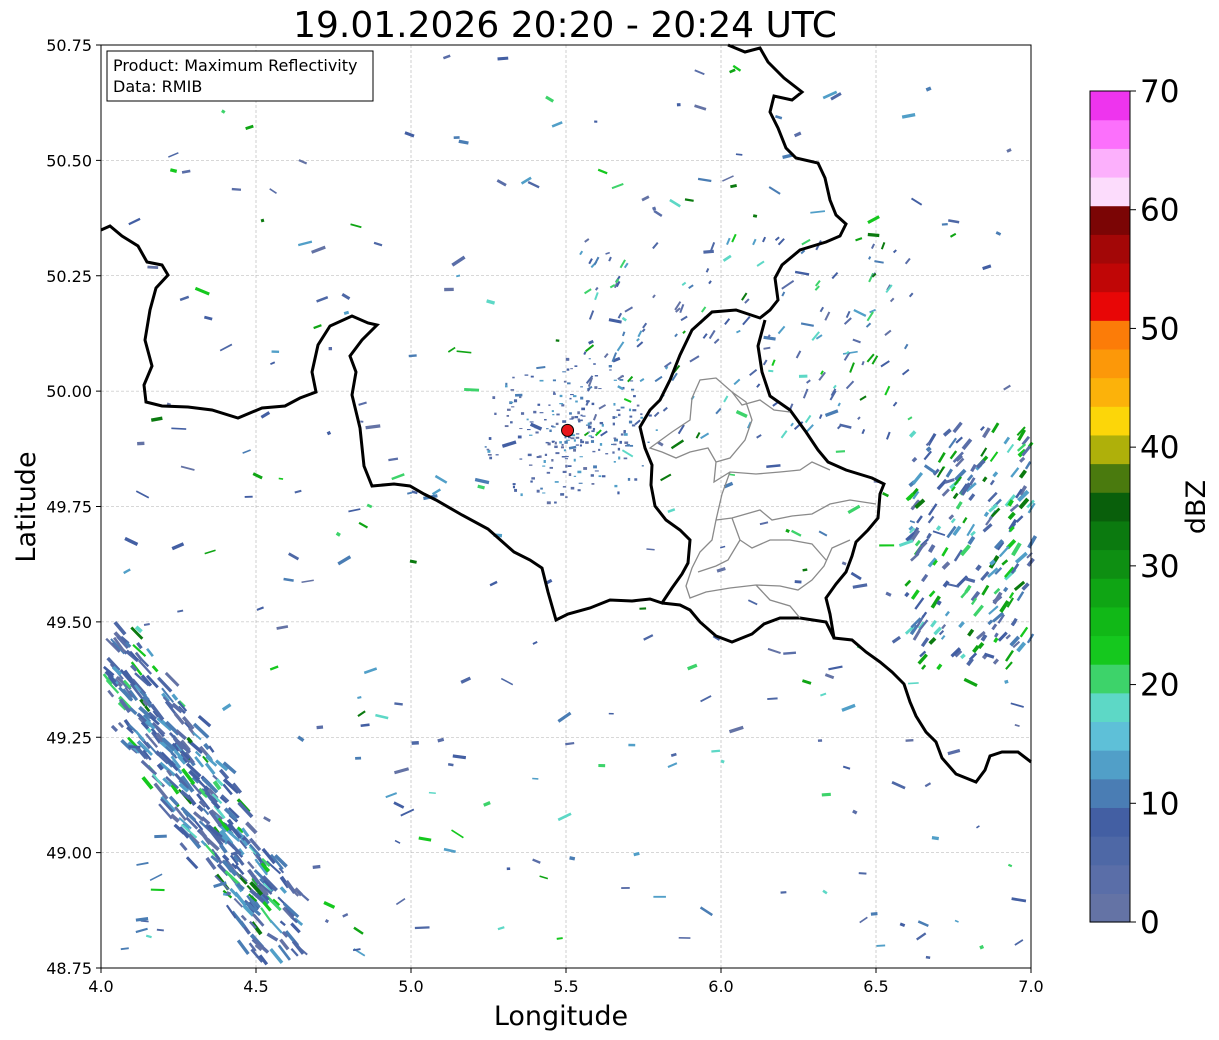 The width and height of the screenshot is (1219, 1040). What do you see at coordinates (240, 76) in the screenshot?
I see `info-box: Product: Maximum Reflectivity Data: RMIB` at bounding box center [240, 76].